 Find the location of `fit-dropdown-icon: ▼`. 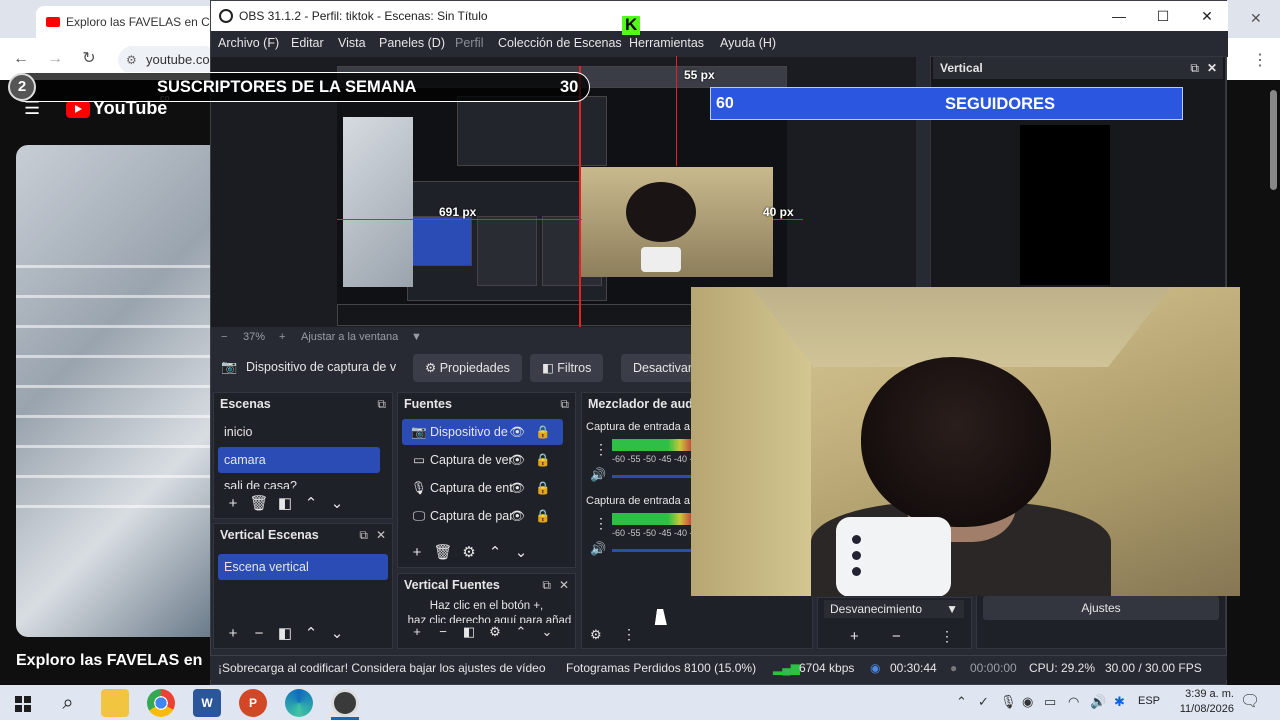

fit-dropdown-icon: ▼ is located at coordinates (416, 337).